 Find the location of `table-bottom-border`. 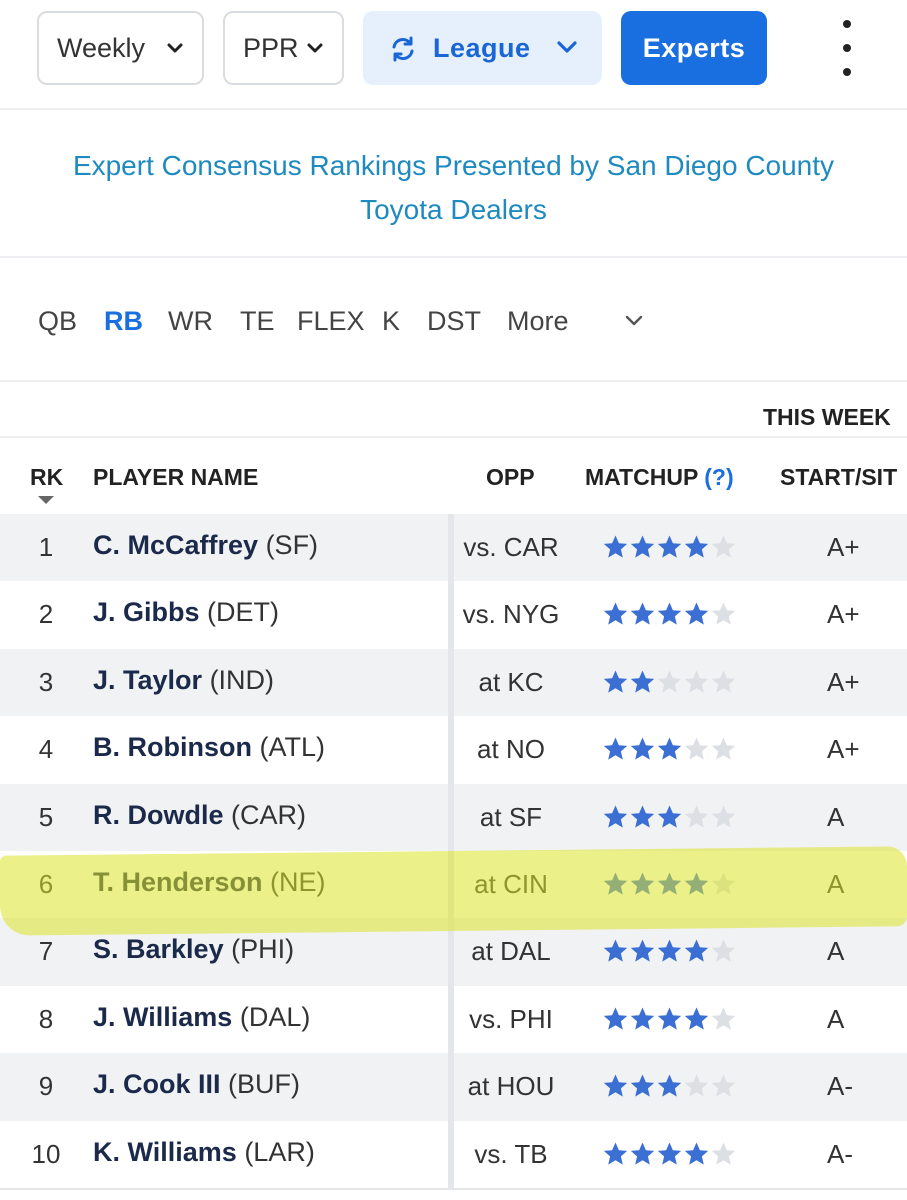

table-bottom-border is located at coordinates (453, 1189).